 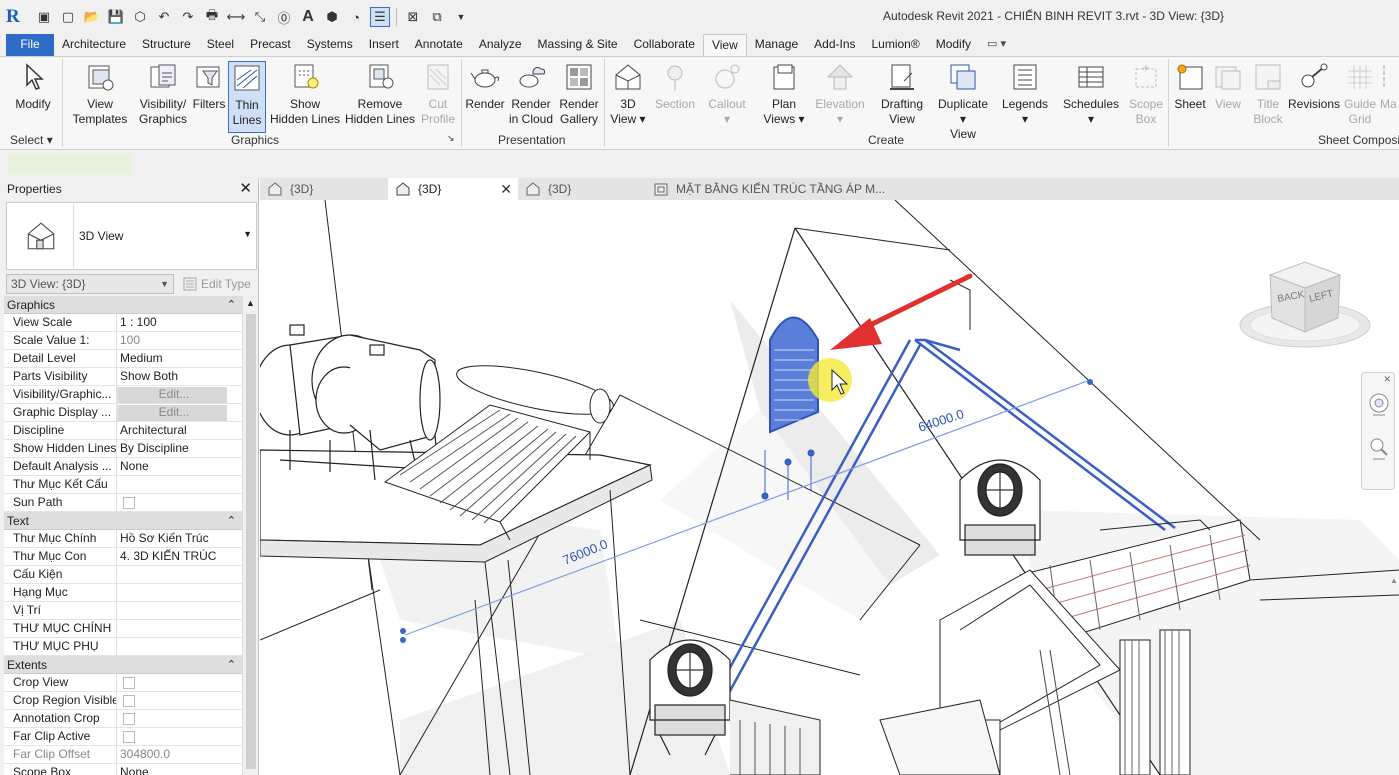 I want to click on close-icon: ✕, so click(x=245, y=189).